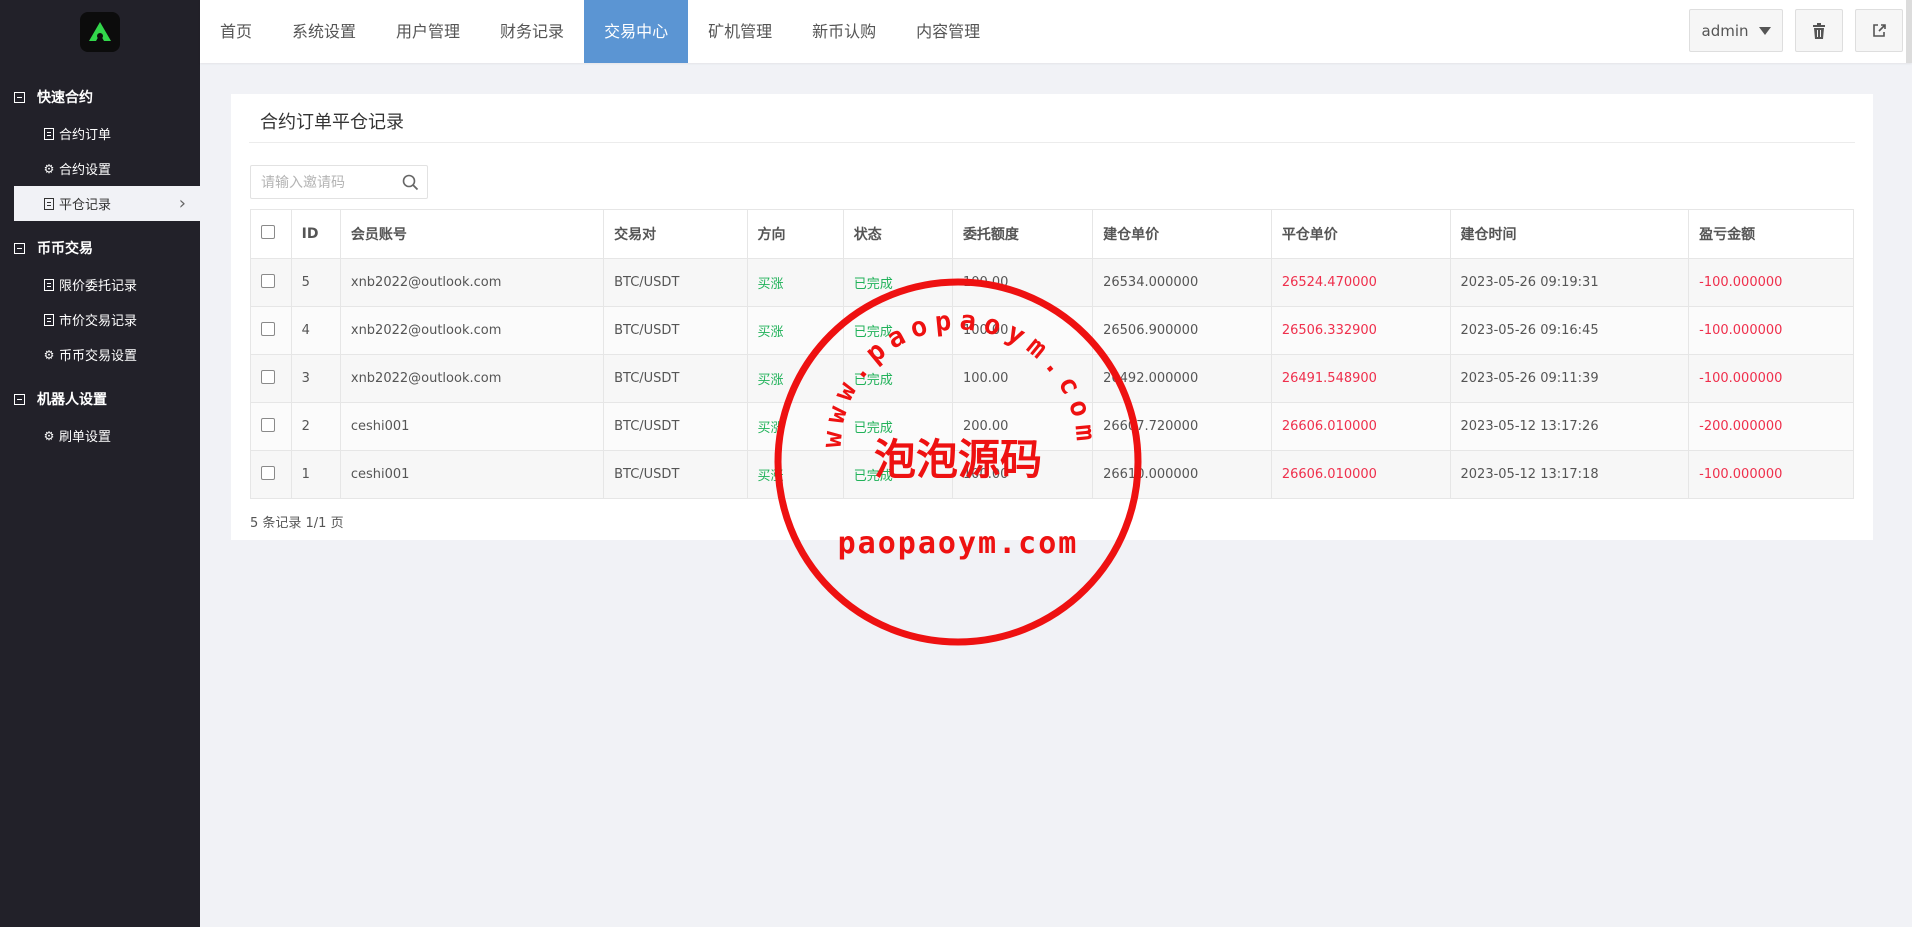 The image size is (1912, 927). I want to click on column-header: 方向, so click(795, 234).